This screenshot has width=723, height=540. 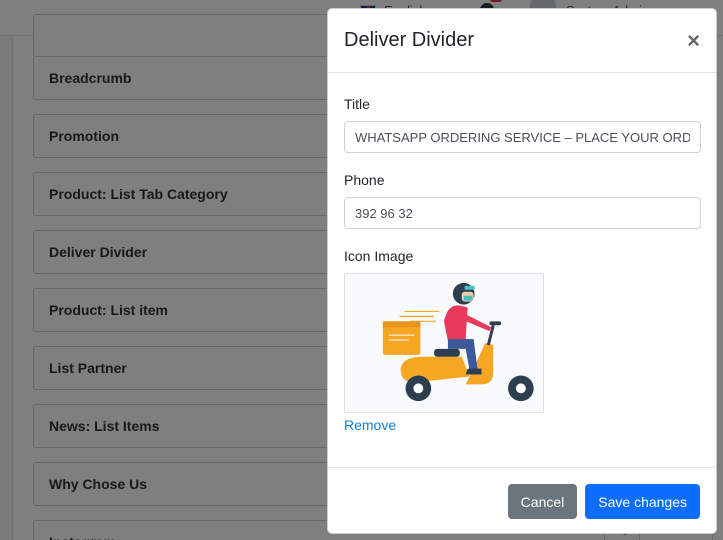 I want to click on phone-input, so click(x=522, y=213).